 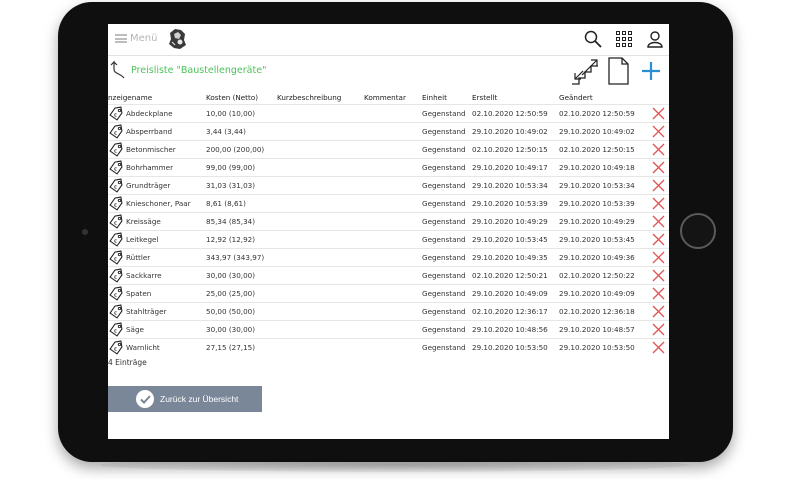 What do you see at coordinates (157, 221) in the screenshot?
I see `cell-name: € Kreissäge` at bounding box center [157, 221].